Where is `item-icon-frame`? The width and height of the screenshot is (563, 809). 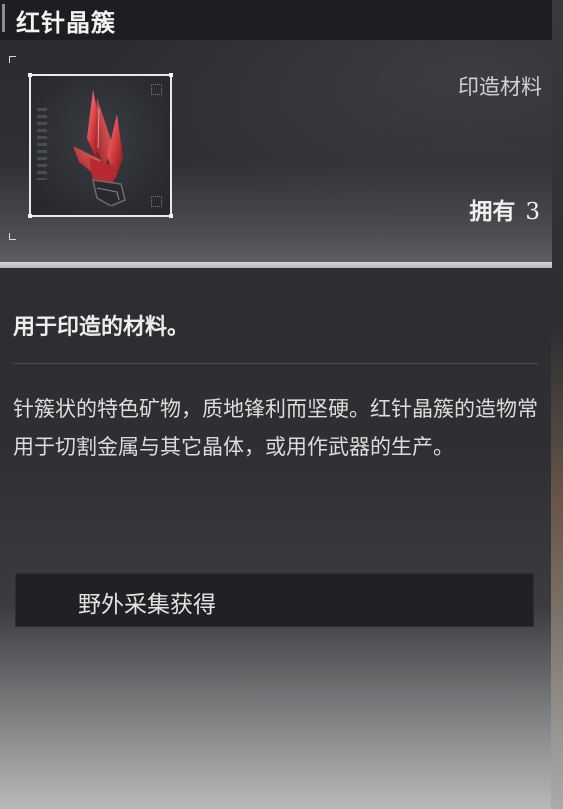 item-icon-frame is located at coordinates (100, 145).